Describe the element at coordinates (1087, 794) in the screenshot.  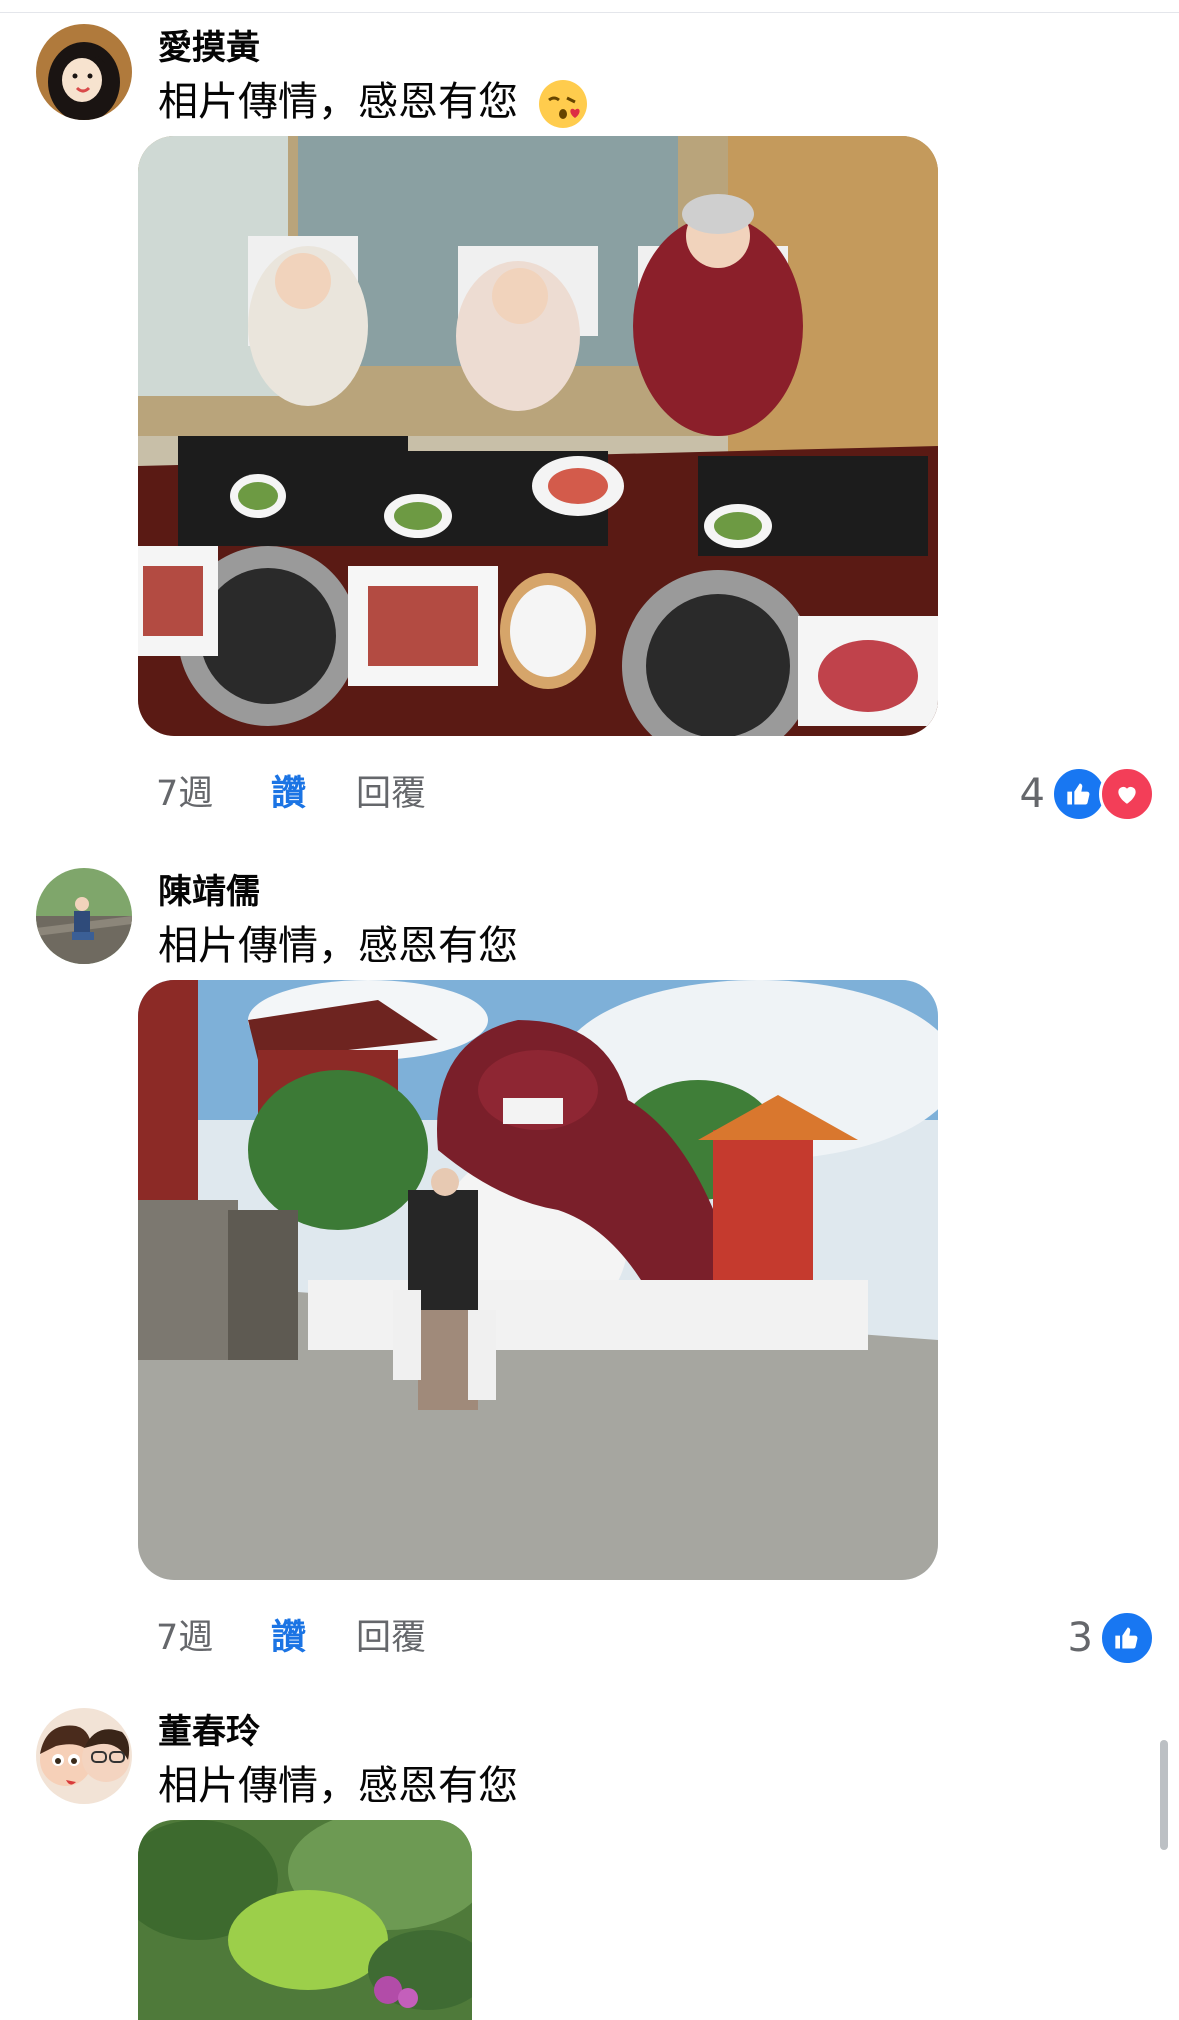
I see `reaction-summary: 4` at that location.